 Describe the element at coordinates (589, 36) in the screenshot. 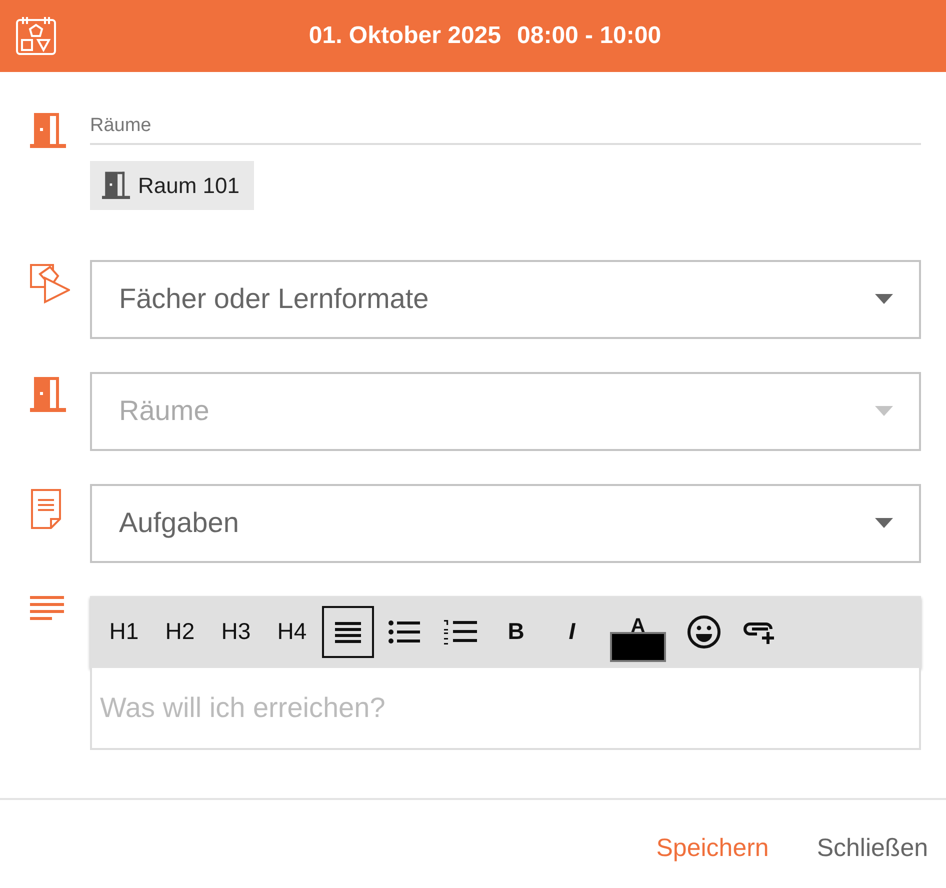

I see `time-range-title: 08:00 - 10:00` at that location.